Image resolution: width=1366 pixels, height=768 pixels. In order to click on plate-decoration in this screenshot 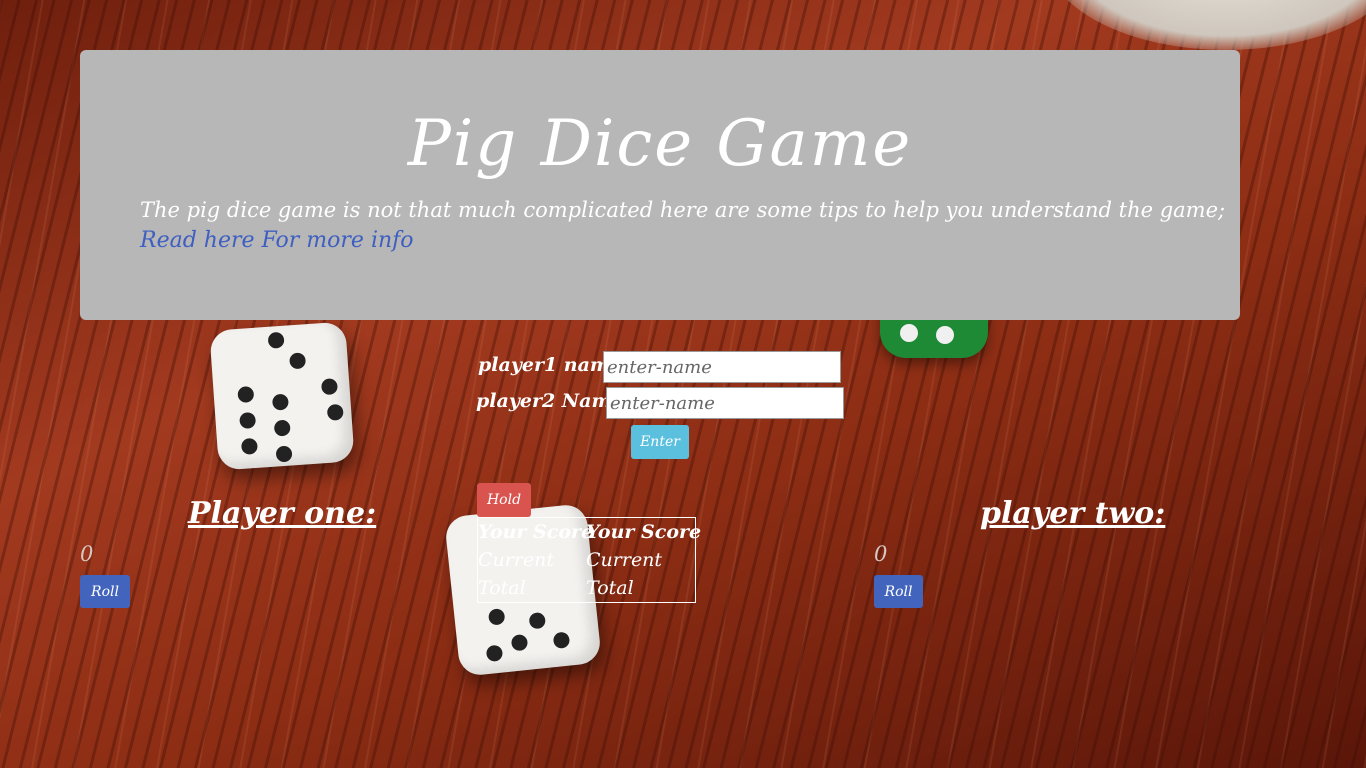, I will do `click(1206, 25)`.